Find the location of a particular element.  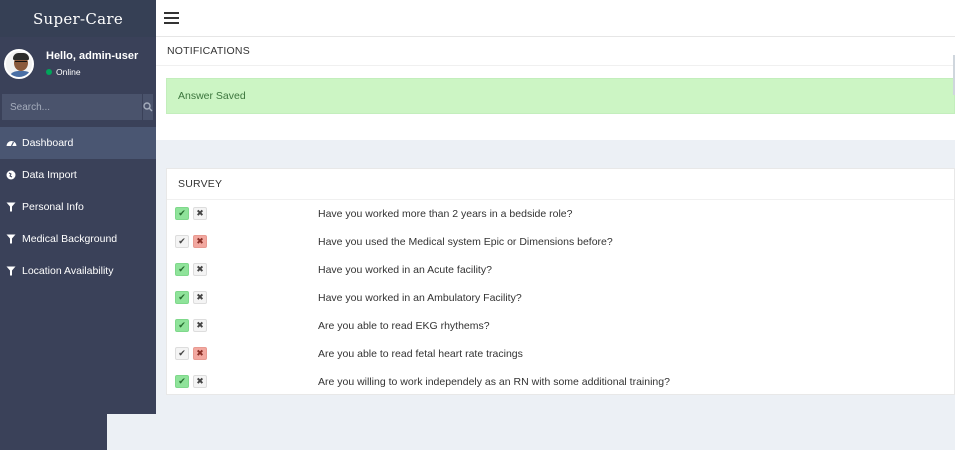

avatar is located at coordinates (19, 63).